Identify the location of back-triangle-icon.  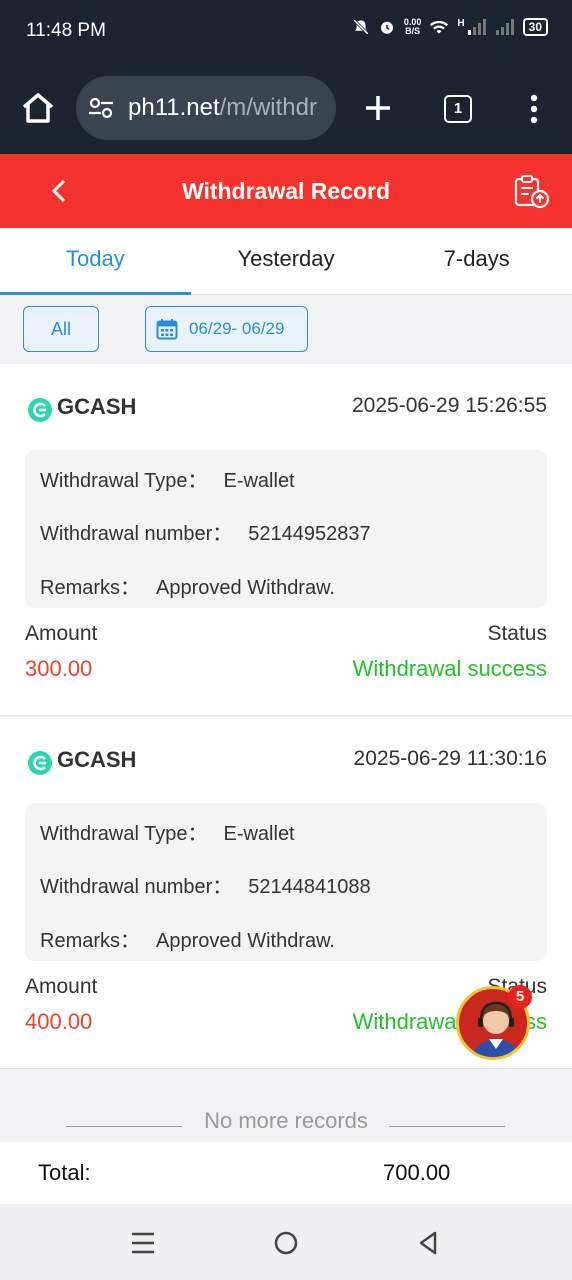
(428, 1243).